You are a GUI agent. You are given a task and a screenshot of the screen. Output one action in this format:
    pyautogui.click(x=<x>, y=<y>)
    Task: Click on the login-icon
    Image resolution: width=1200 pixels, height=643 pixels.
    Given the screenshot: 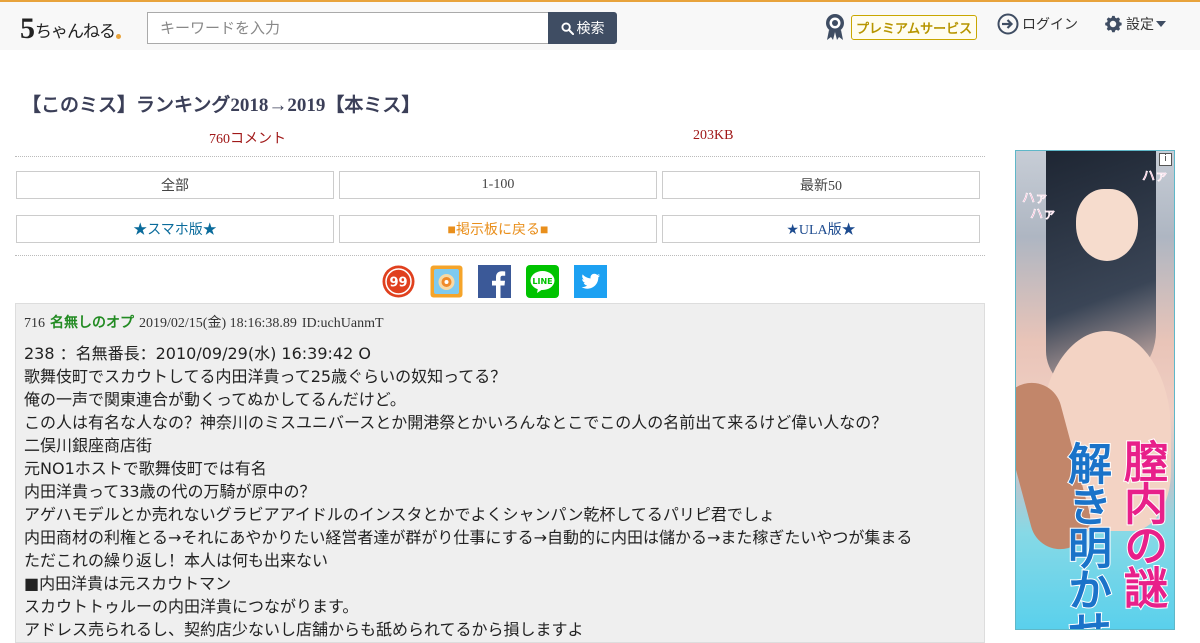 What is the action you would take?
    pyautogui.click(x=1008, y=24)
    